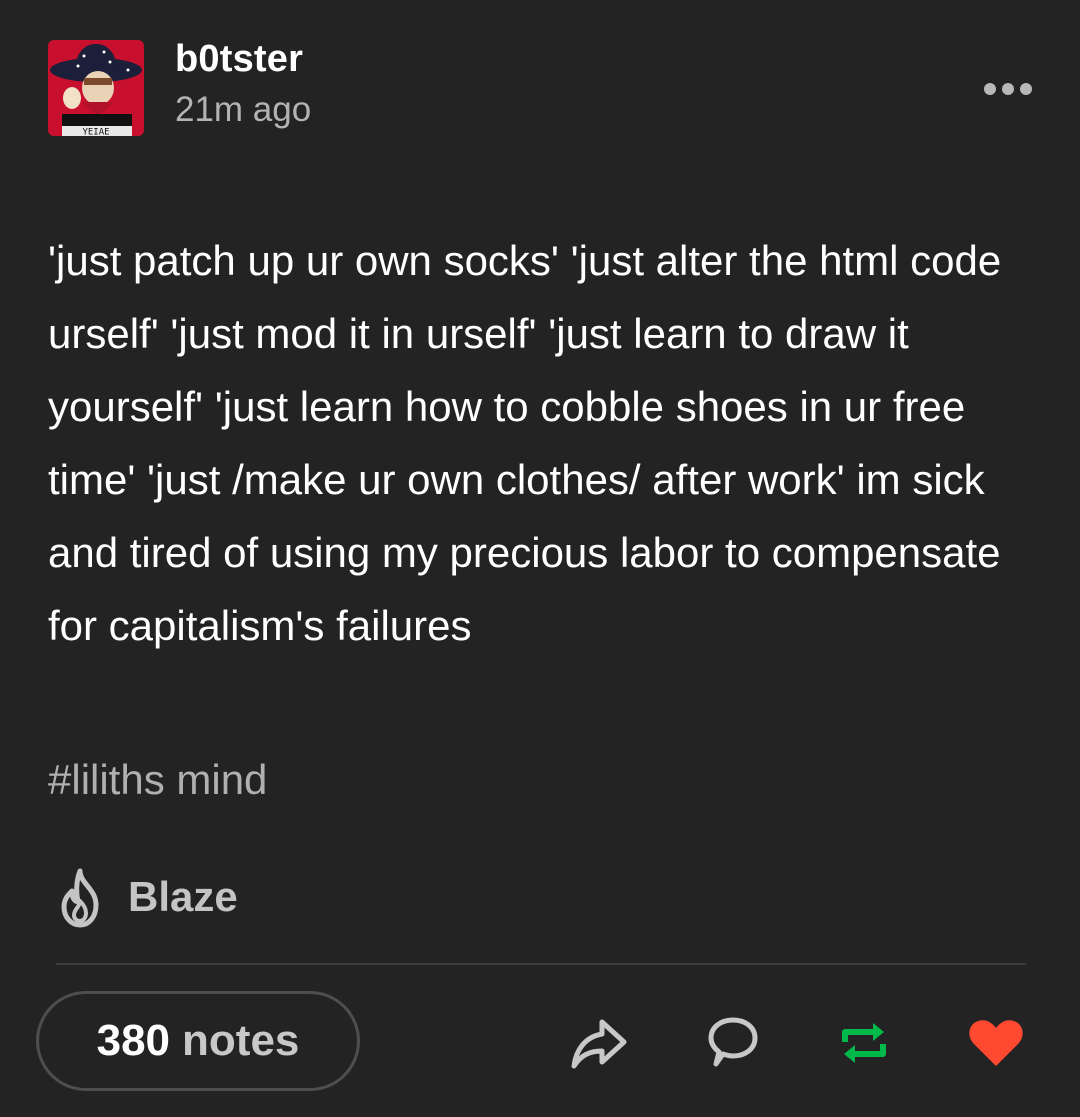 Image resolution: width=1080 pixels, height=1117 pixels. I want to click on author-name: b0tster, so click(239, 59).